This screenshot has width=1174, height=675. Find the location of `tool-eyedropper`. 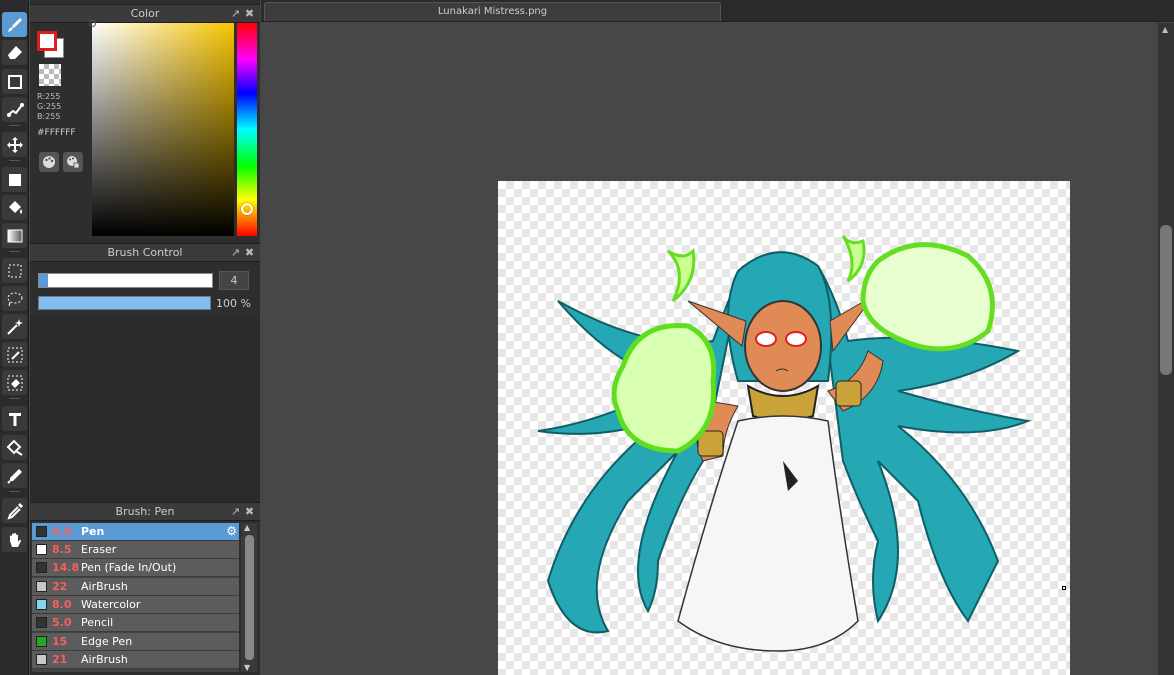

tool-eyedropper is located at coordinates (14, 475).